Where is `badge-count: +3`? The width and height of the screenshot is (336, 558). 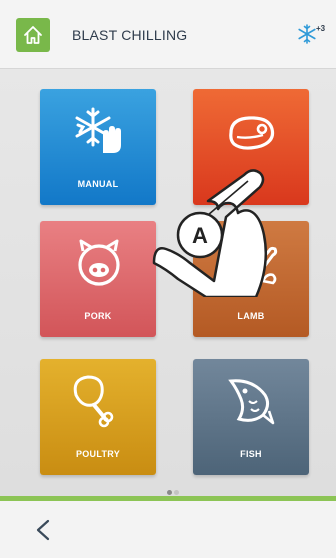
badge-count: +3 is located at coordinates (321, 28).